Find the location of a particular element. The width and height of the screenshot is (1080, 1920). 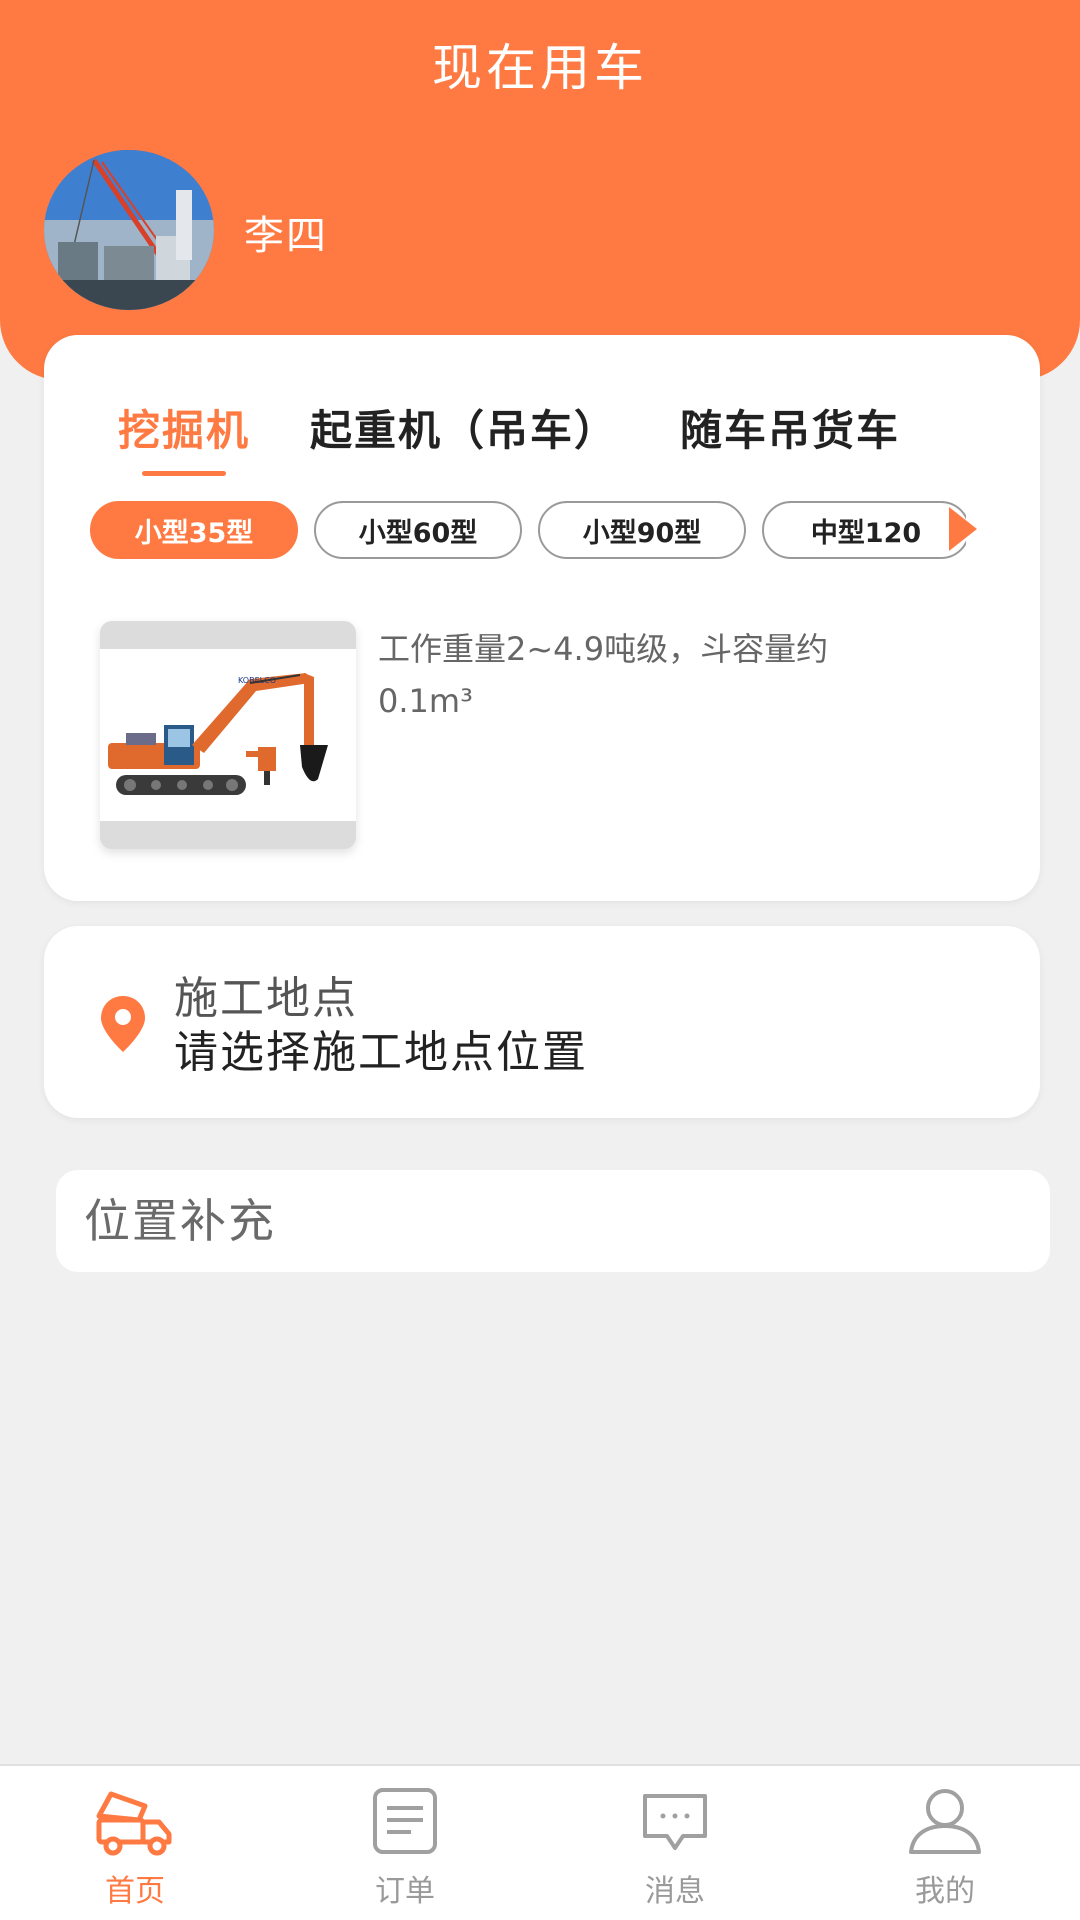

chat-bubble-icon is located at coordinates (675, 1822).